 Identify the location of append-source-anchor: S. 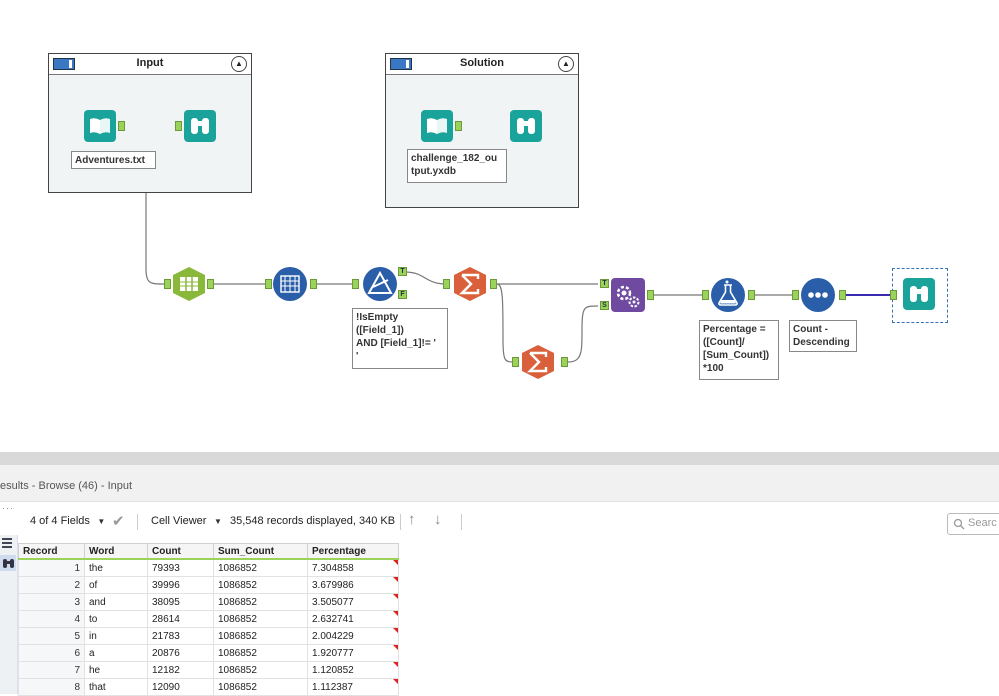
(604, 305).